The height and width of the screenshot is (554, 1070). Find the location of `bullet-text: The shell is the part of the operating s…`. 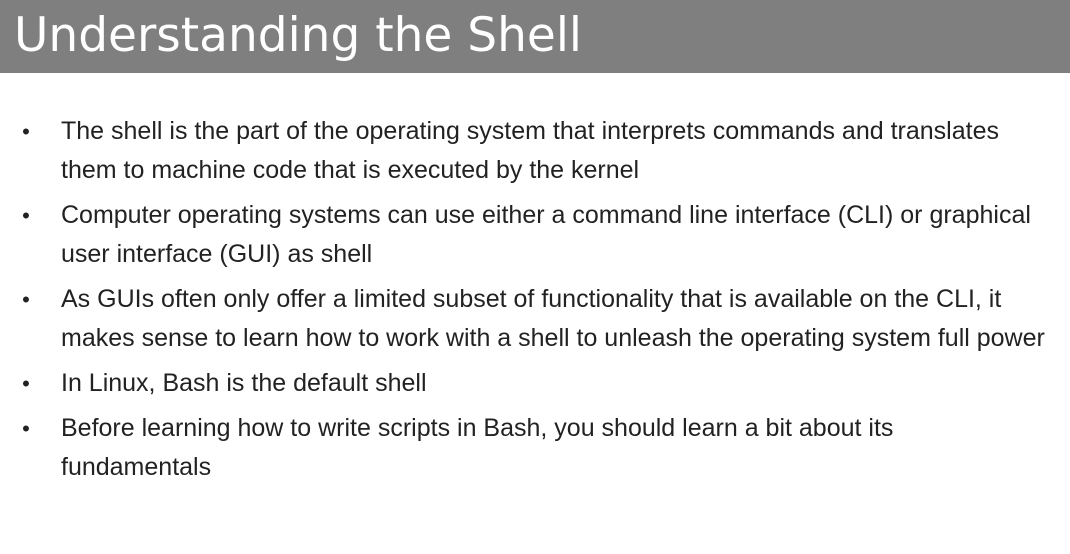

bullet-text: The shell is the part of the operating s… is located at coordinates (530, 150).